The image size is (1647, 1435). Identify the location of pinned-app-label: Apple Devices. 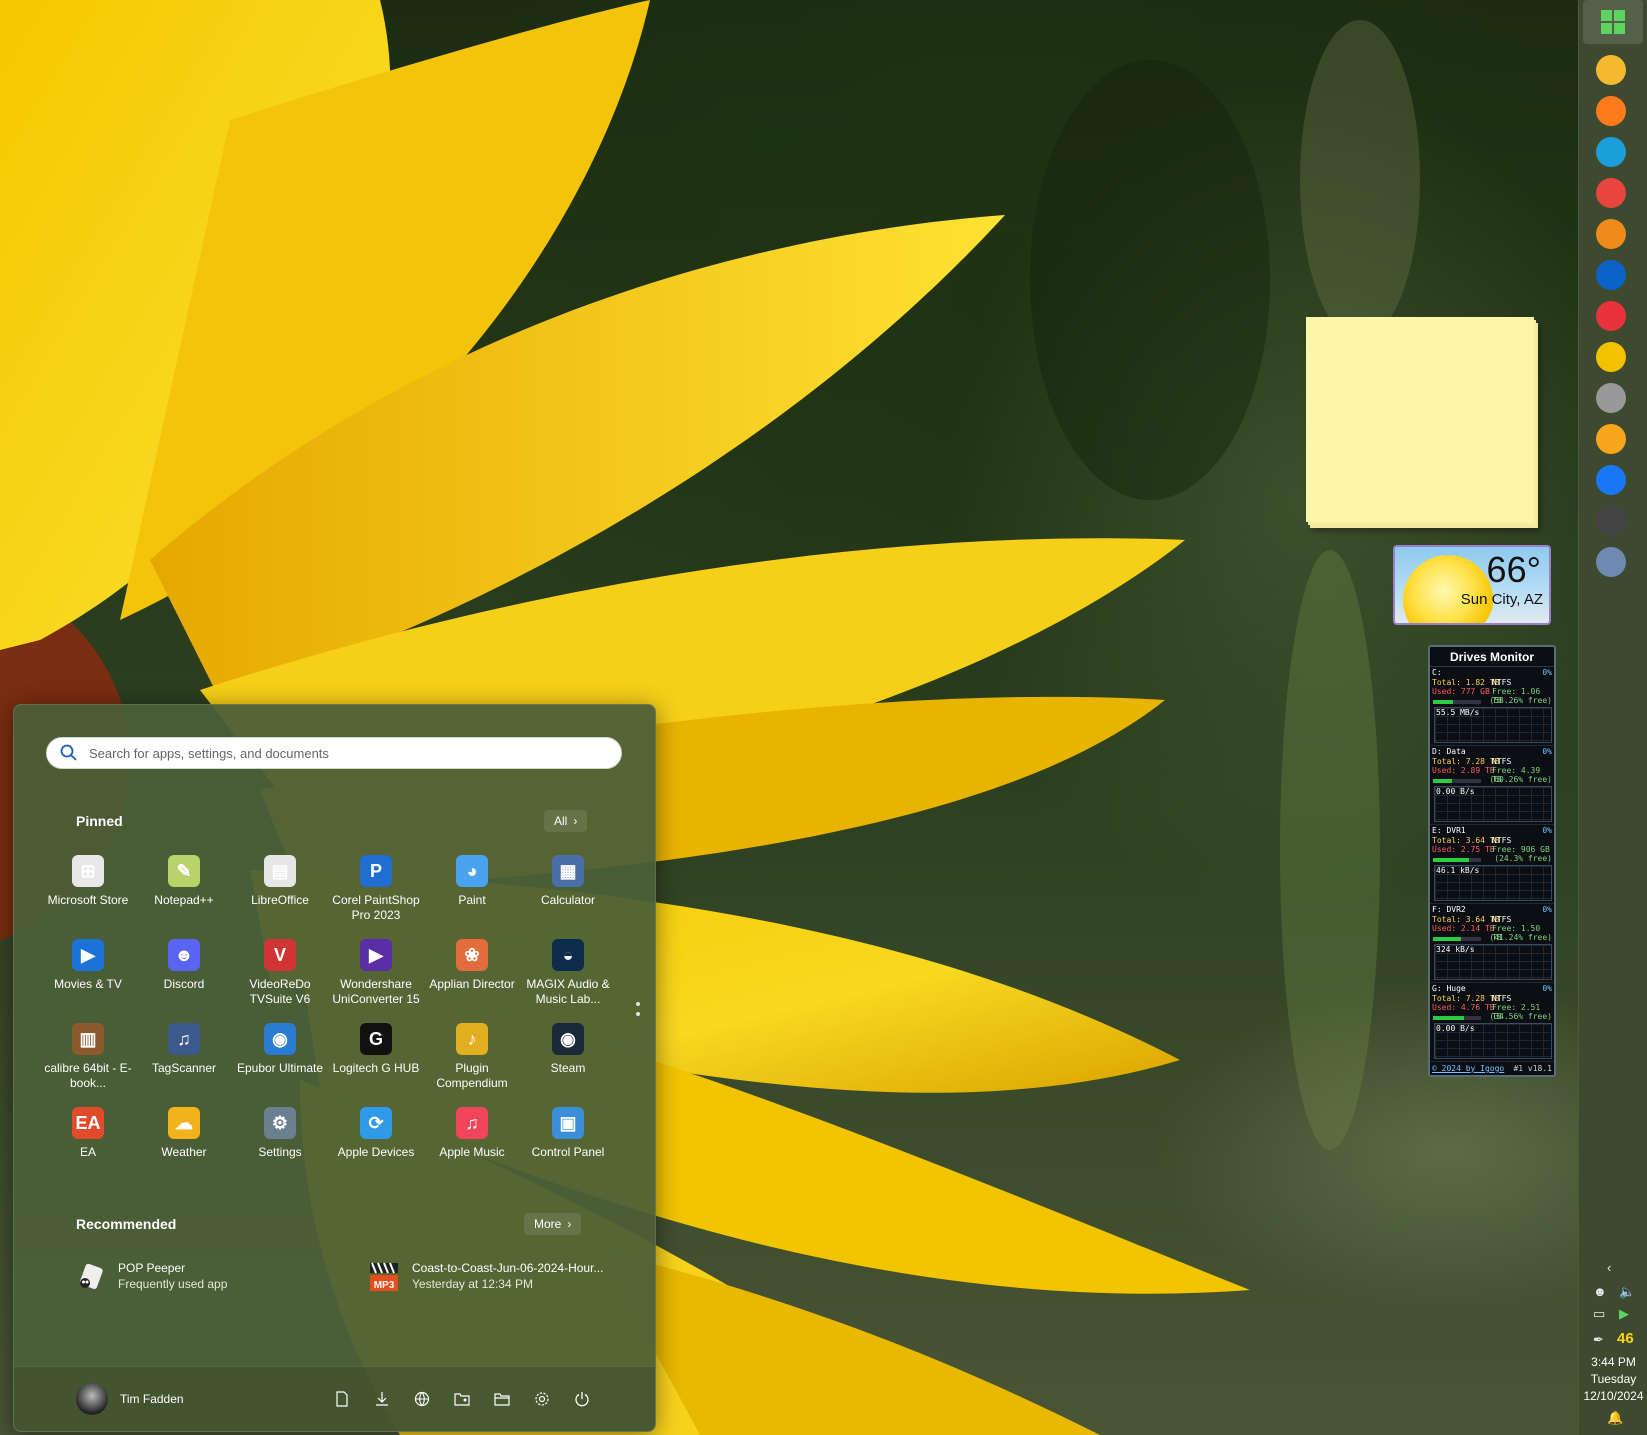
(376, 1152).